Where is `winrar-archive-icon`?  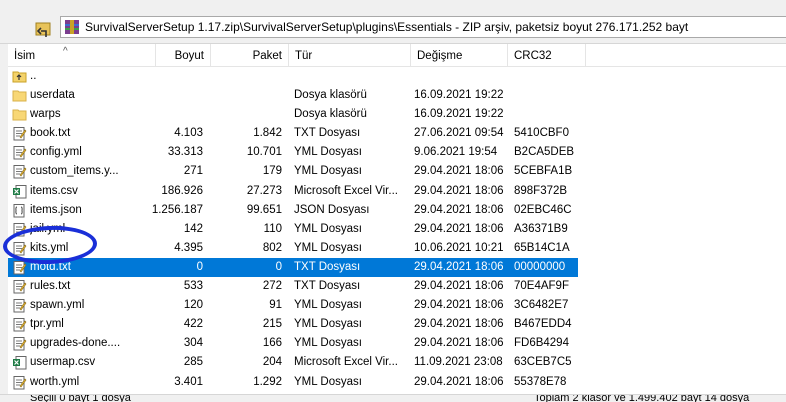
winrar-archive-icon is located at coordinates (72, 27).